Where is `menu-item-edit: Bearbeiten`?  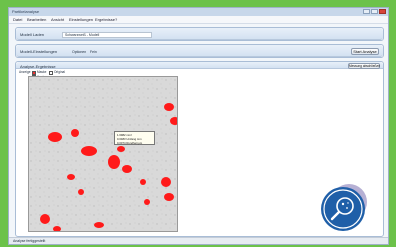
menu-item-edit: Bearbeiten is located at coordinates (36, 19).